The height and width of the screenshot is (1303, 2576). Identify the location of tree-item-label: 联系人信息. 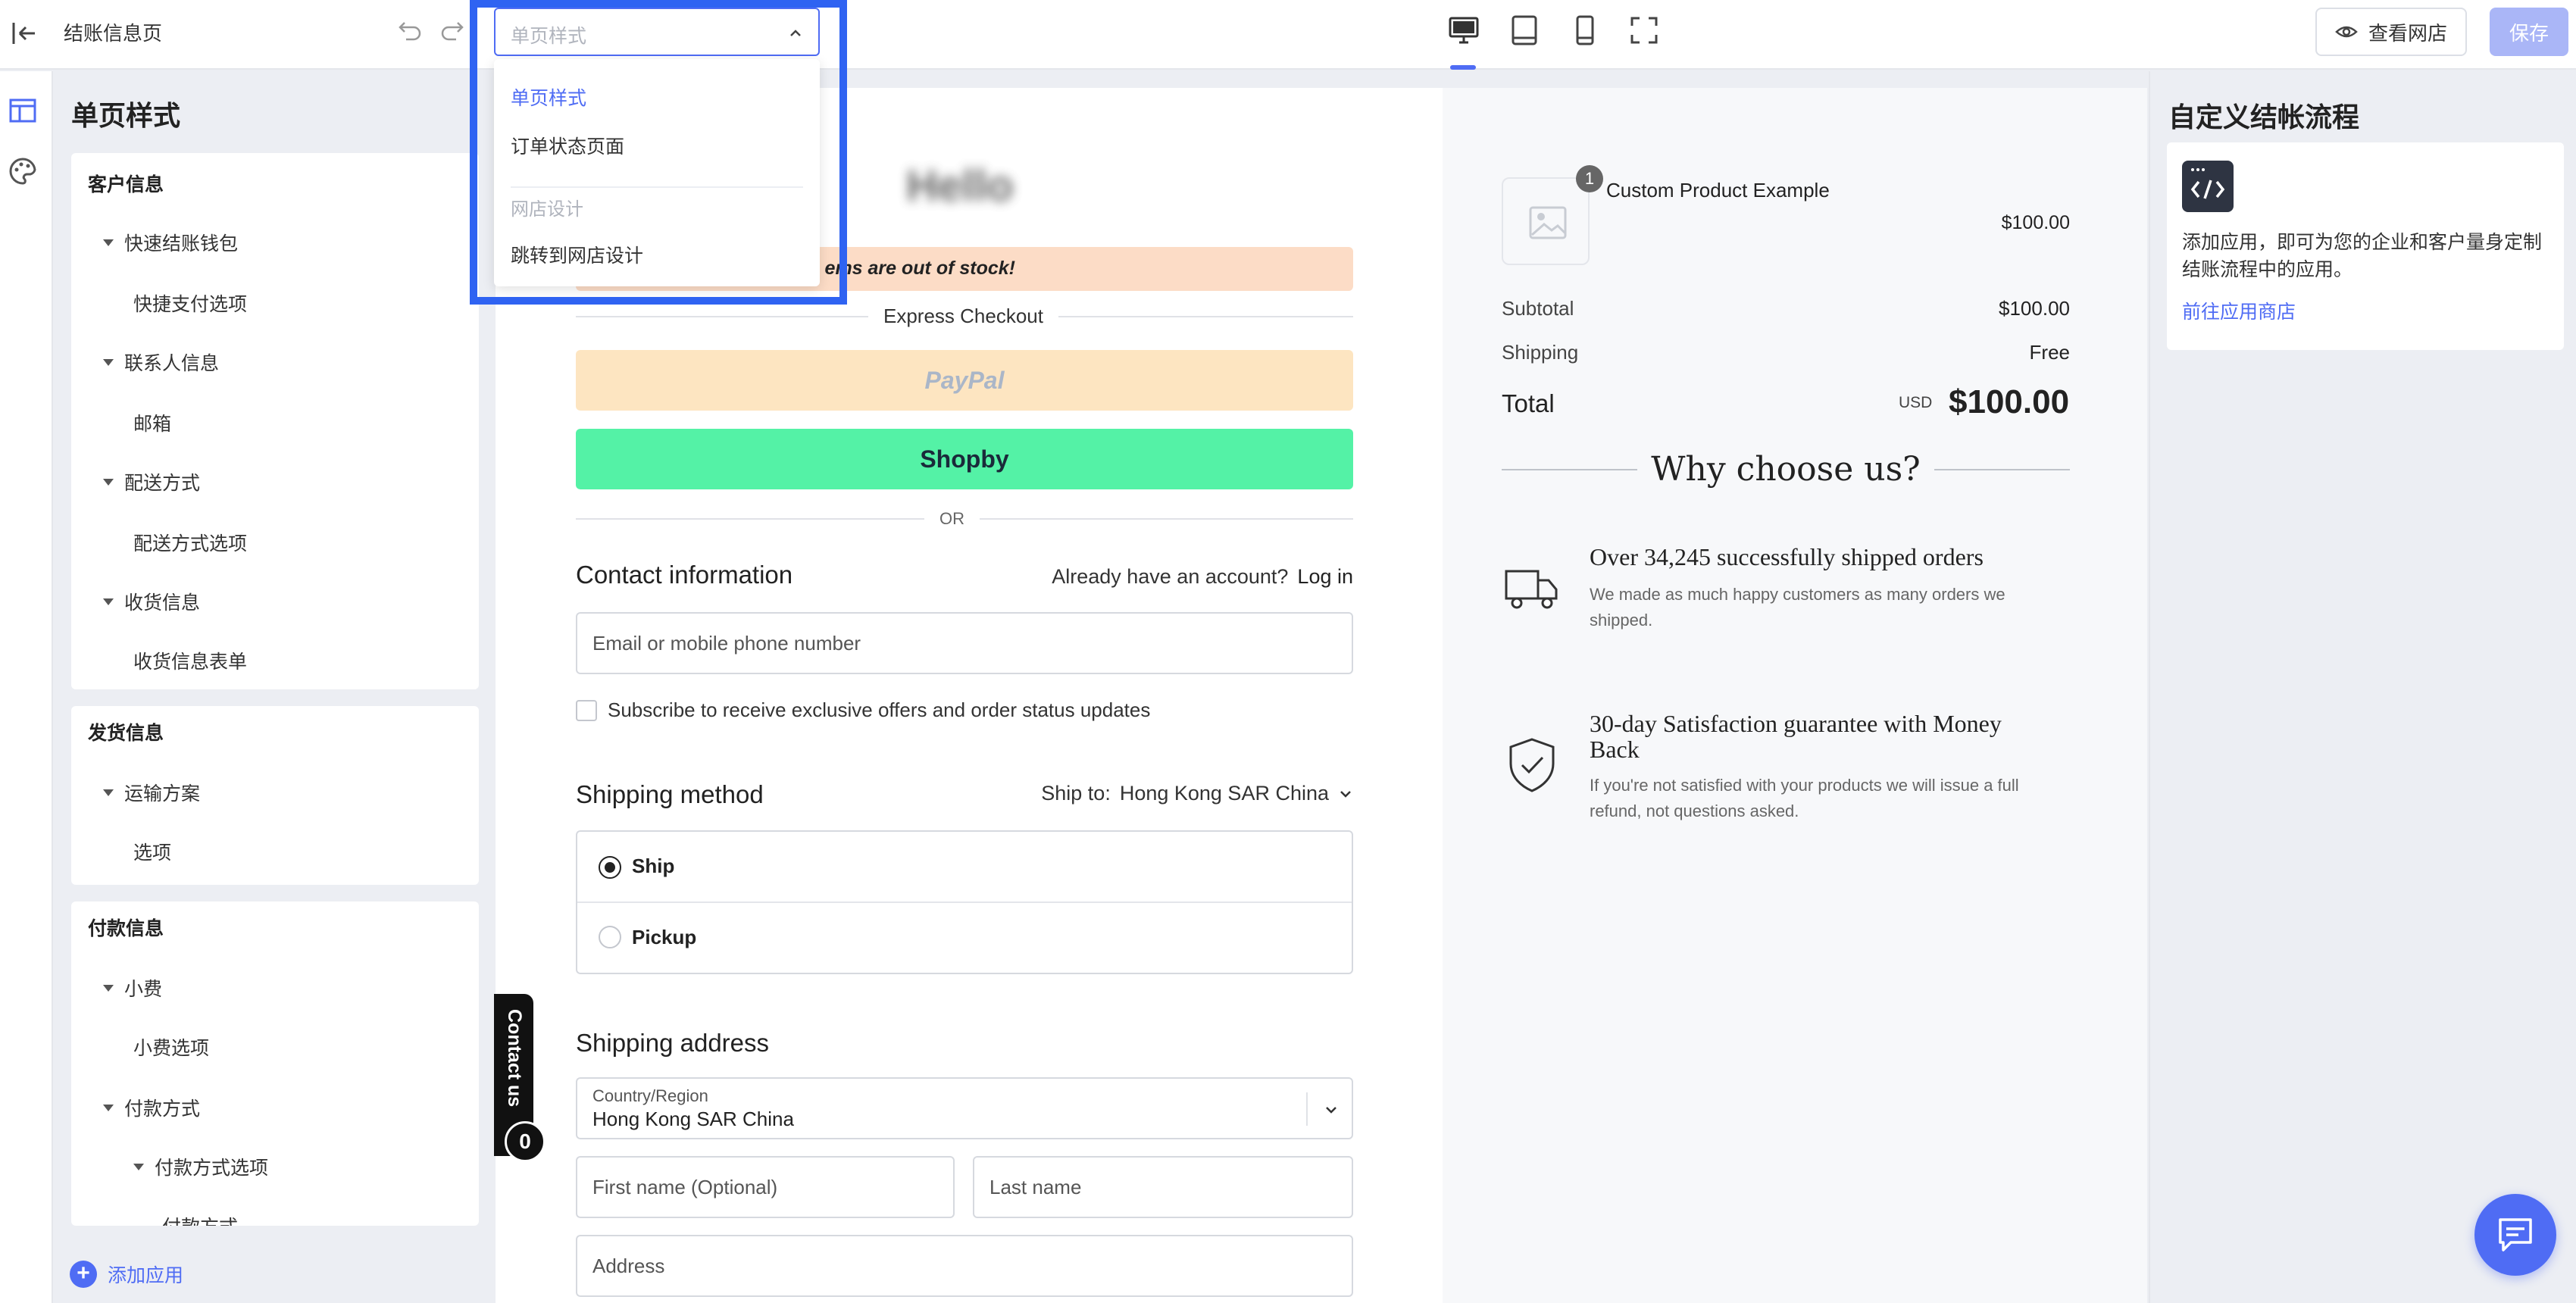
(172, 363).